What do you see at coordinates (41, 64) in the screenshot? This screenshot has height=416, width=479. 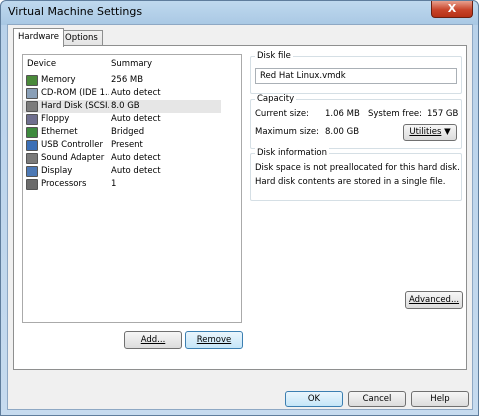 I see `column-header-device: Device` at bounding box center [41, 64].